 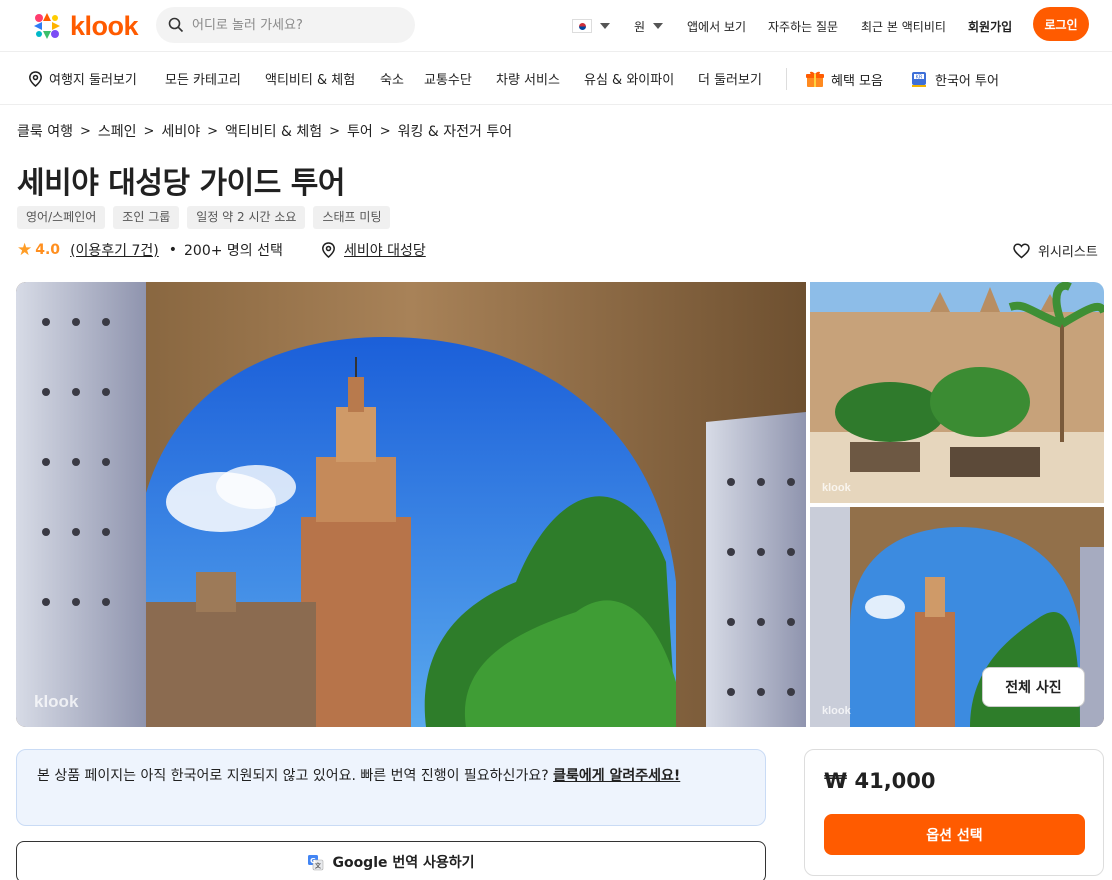 I want to click on google-translate-label: Google 번역 사용하기, so click(x=403, y=863).